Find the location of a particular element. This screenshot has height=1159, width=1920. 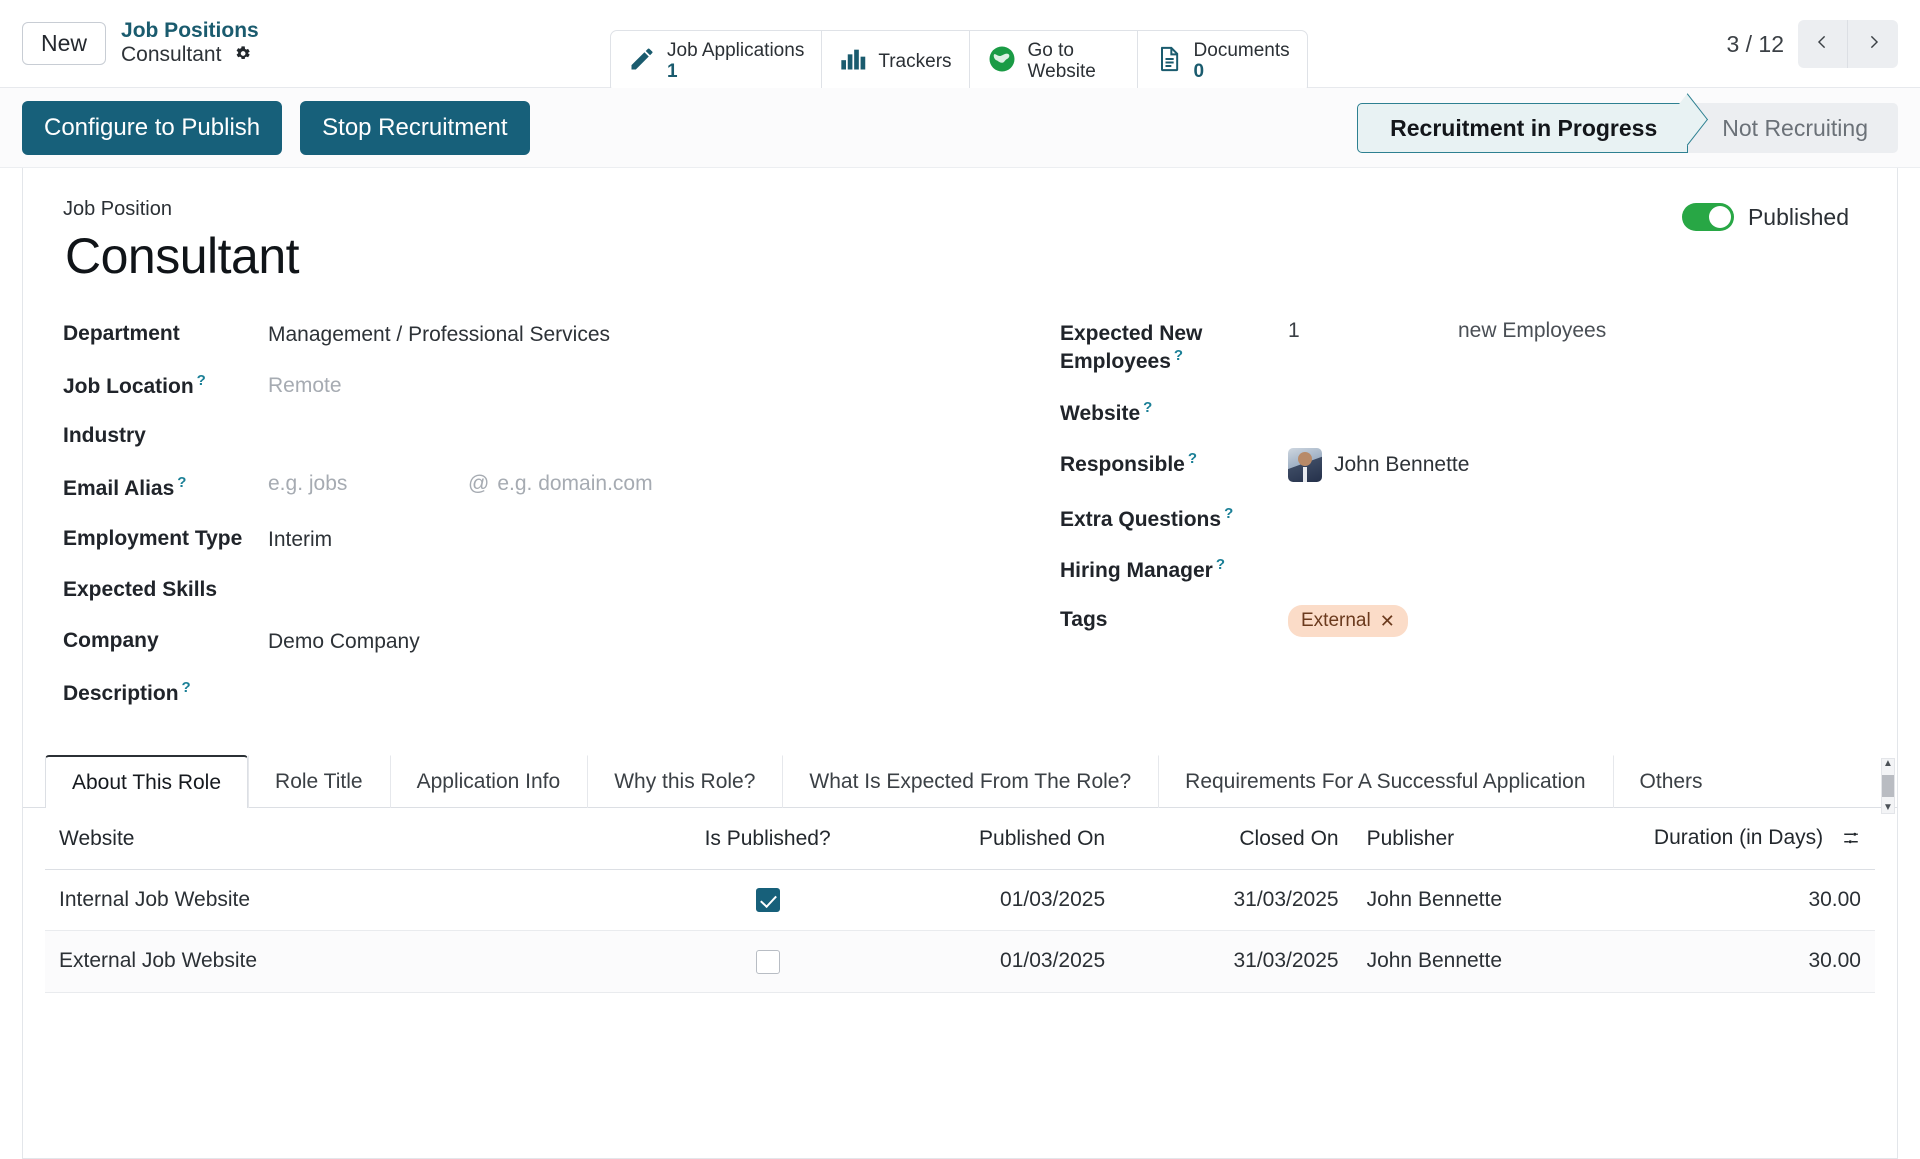

stop-recruitment-button: Stop Recruitment is located at coordinates (415, 127).